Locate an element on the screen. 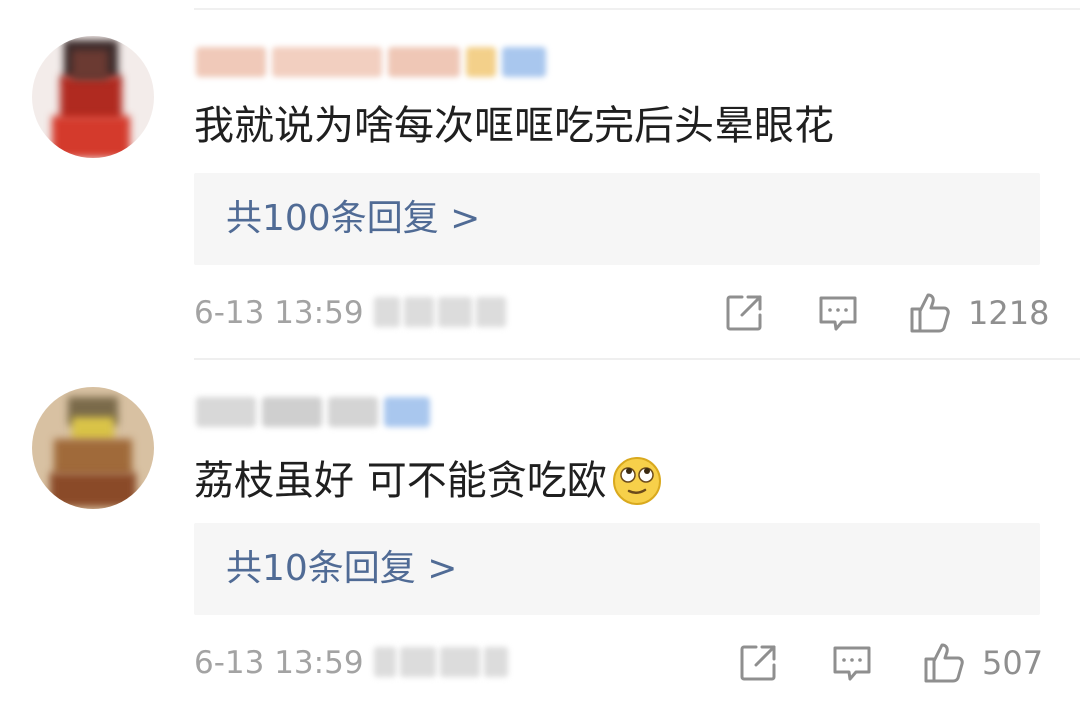 The image size is (1080, 715). comment-divider is located at coordinates (637, 359).